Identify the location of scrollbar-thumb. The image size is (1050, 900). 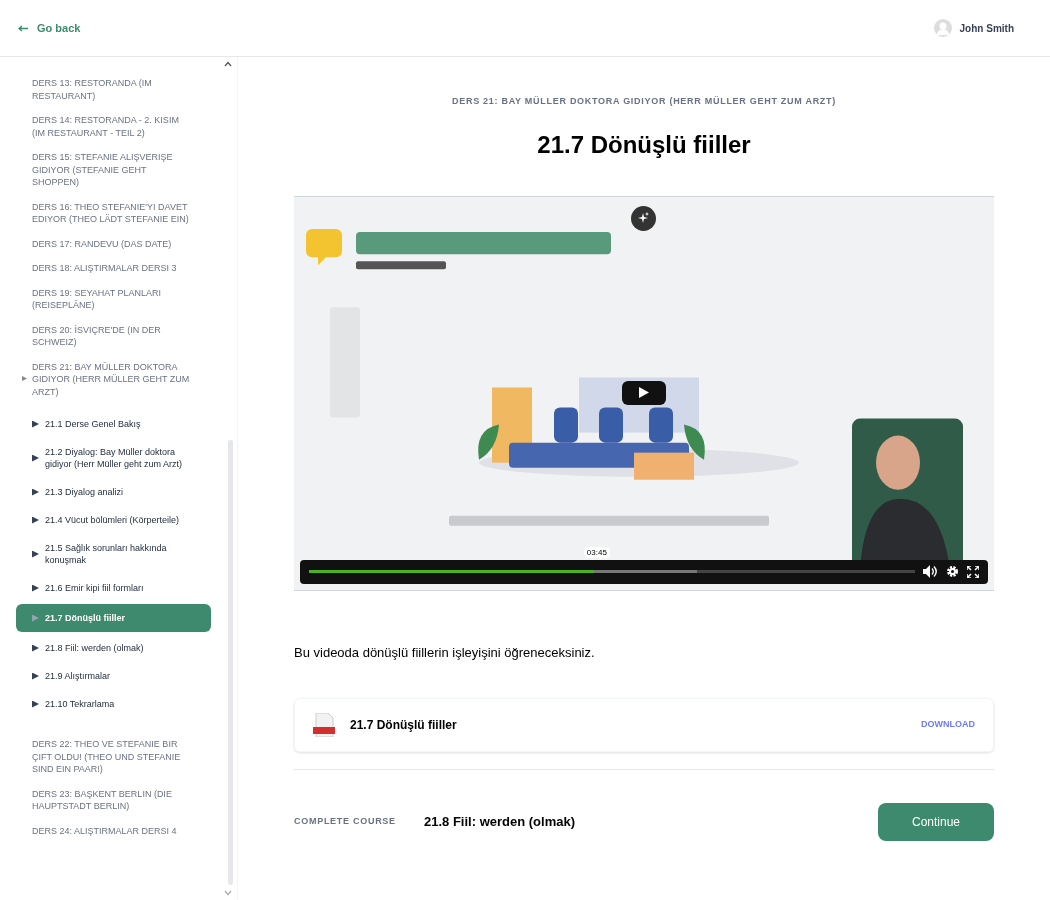
(230, 662).